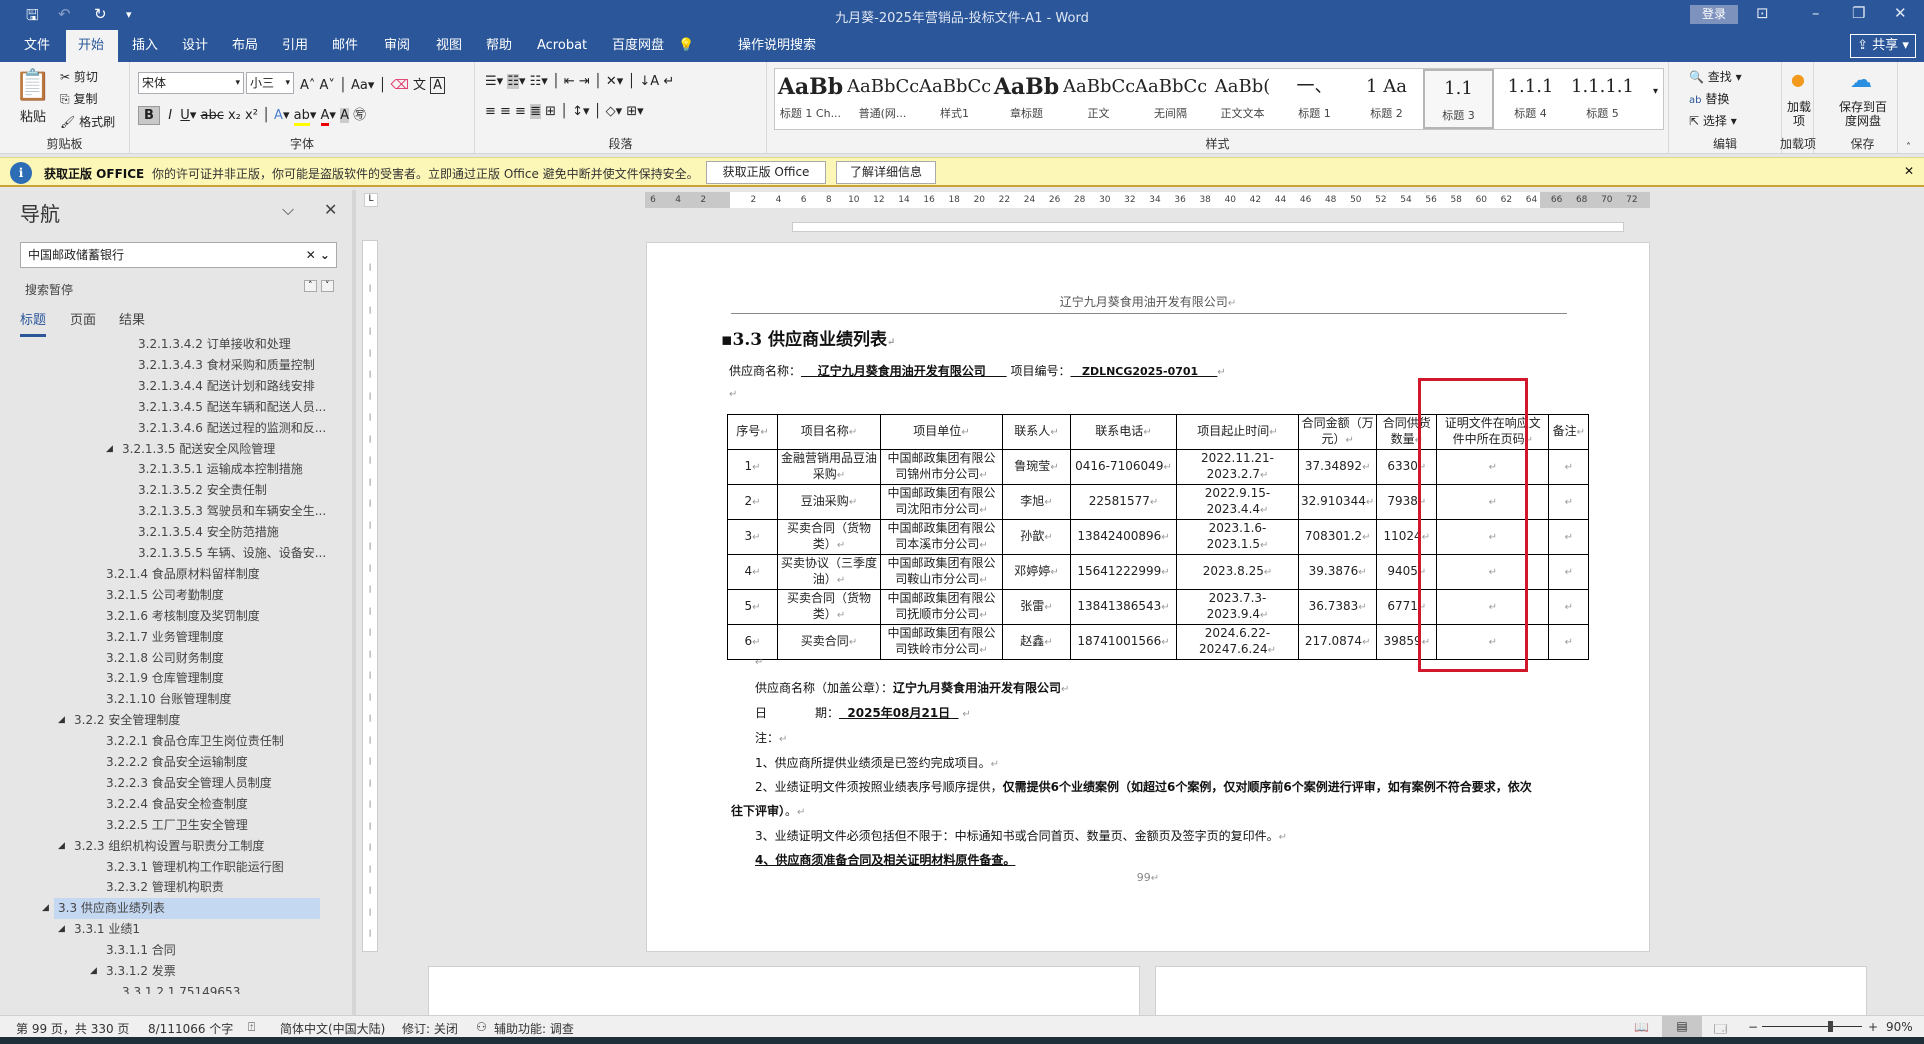  I want to click on baidu-cloud-icon: ☁, so click(1861, 80).